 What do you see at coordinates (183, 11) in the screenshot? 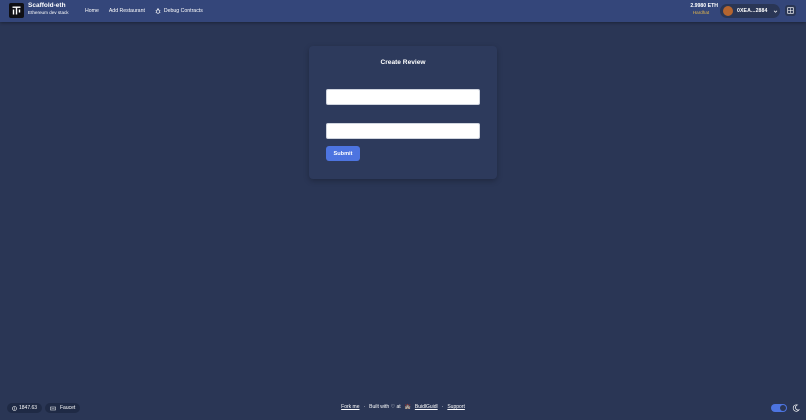
I see `nav-debug-contracts-label: Debug Contracts` at bounding box center [183, 11].